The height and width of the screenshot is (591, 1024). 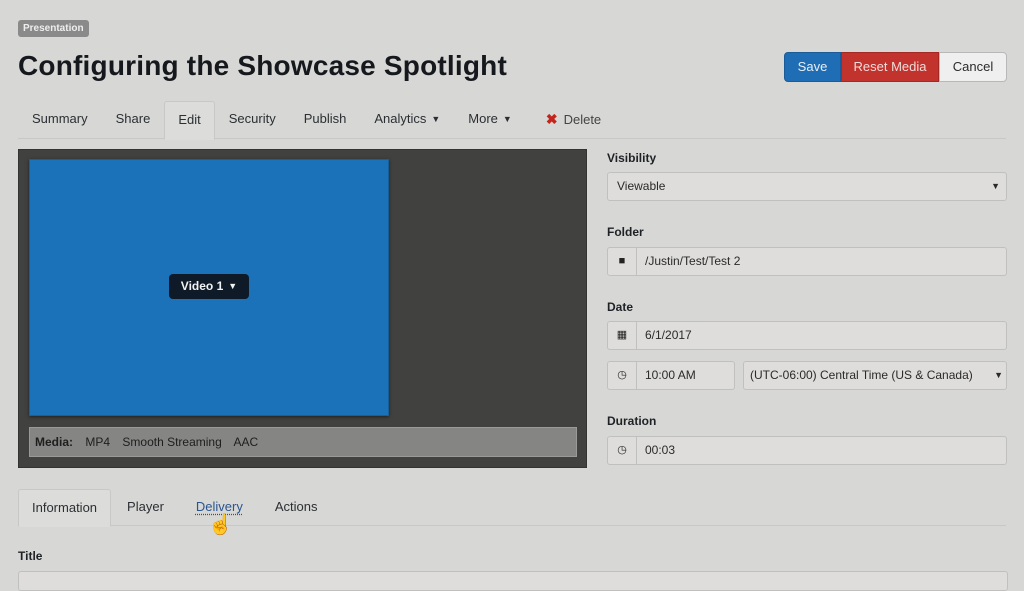 I want to click on action-buttons: Save Reset Media Cancel, so click(x=895, y=67).